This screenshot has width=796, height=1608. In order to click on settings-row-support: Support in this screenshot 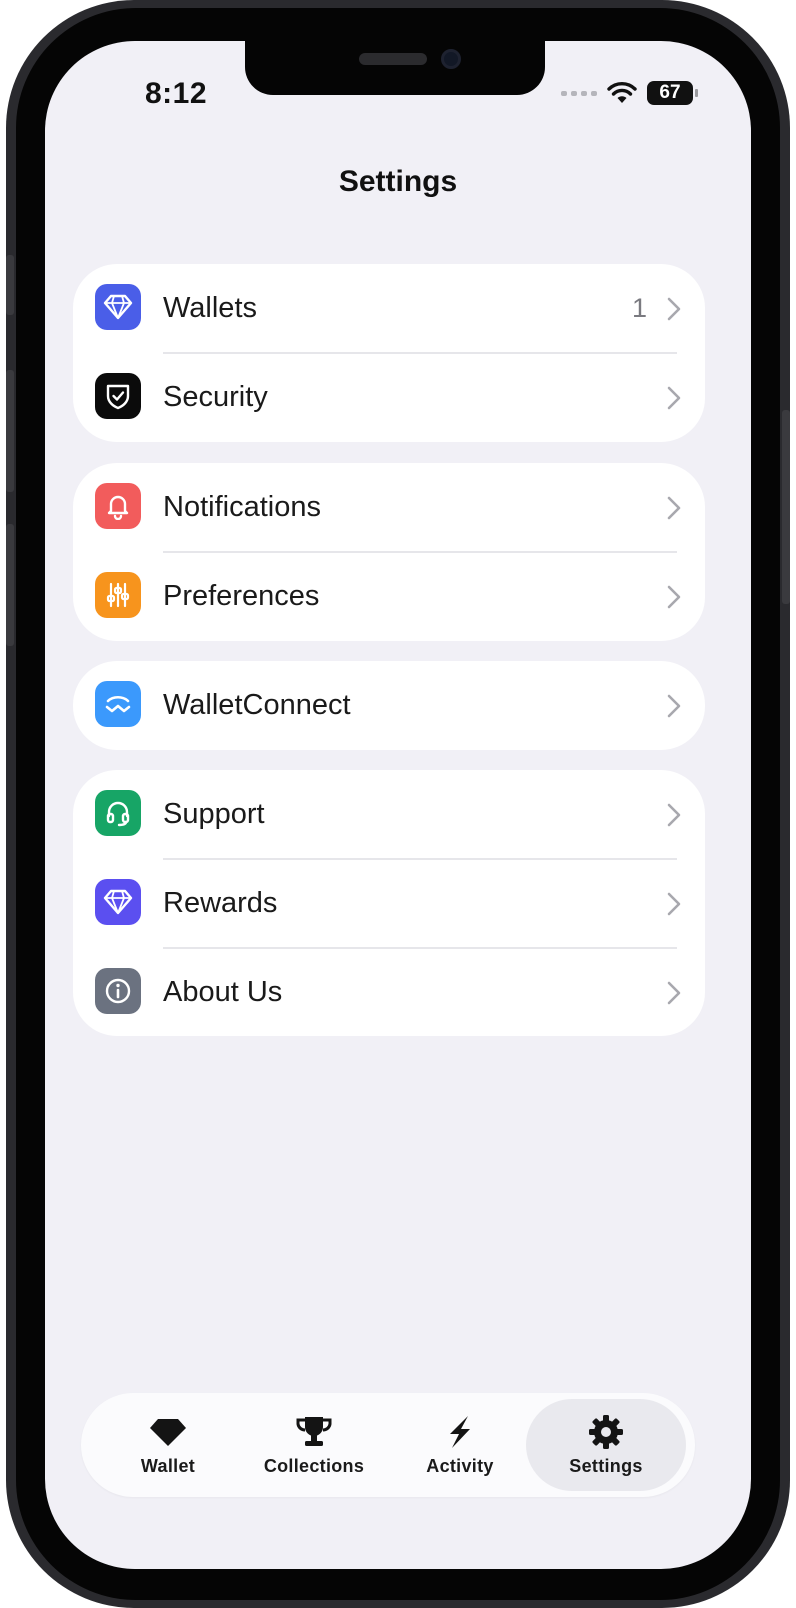, I will do `click(389, 814)`.